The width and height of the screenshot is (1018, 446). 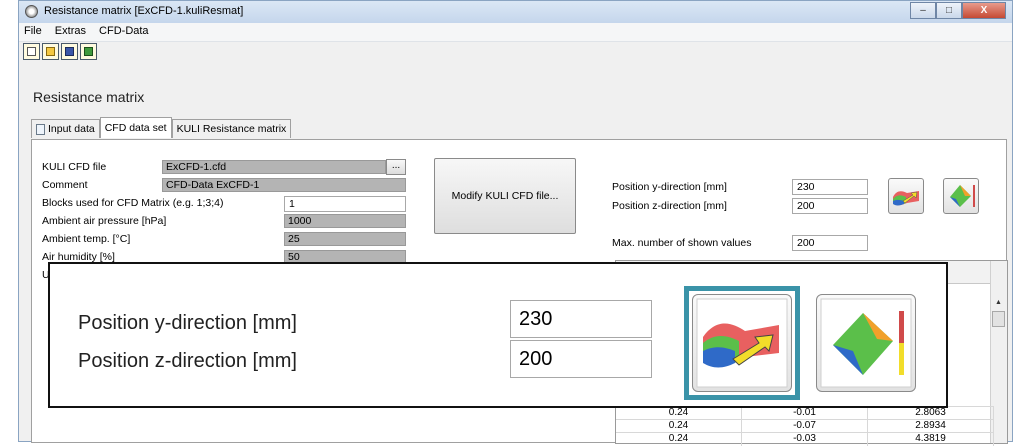 I want to click on menu-bar: File Extras CFD-Data, so click(x=515, y=32).